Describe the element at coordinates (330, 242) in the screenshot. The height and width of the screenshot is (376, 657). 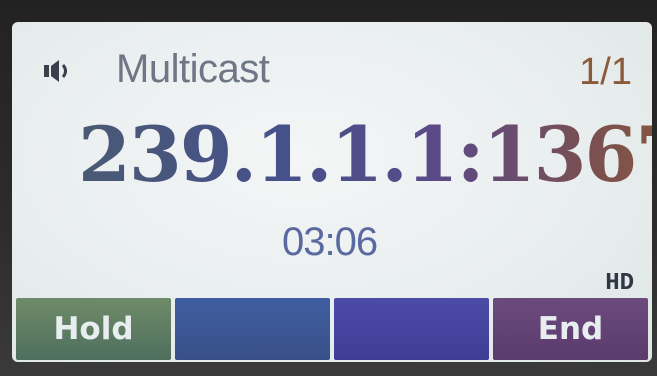
I see `call-timer: 03:06` at that location.